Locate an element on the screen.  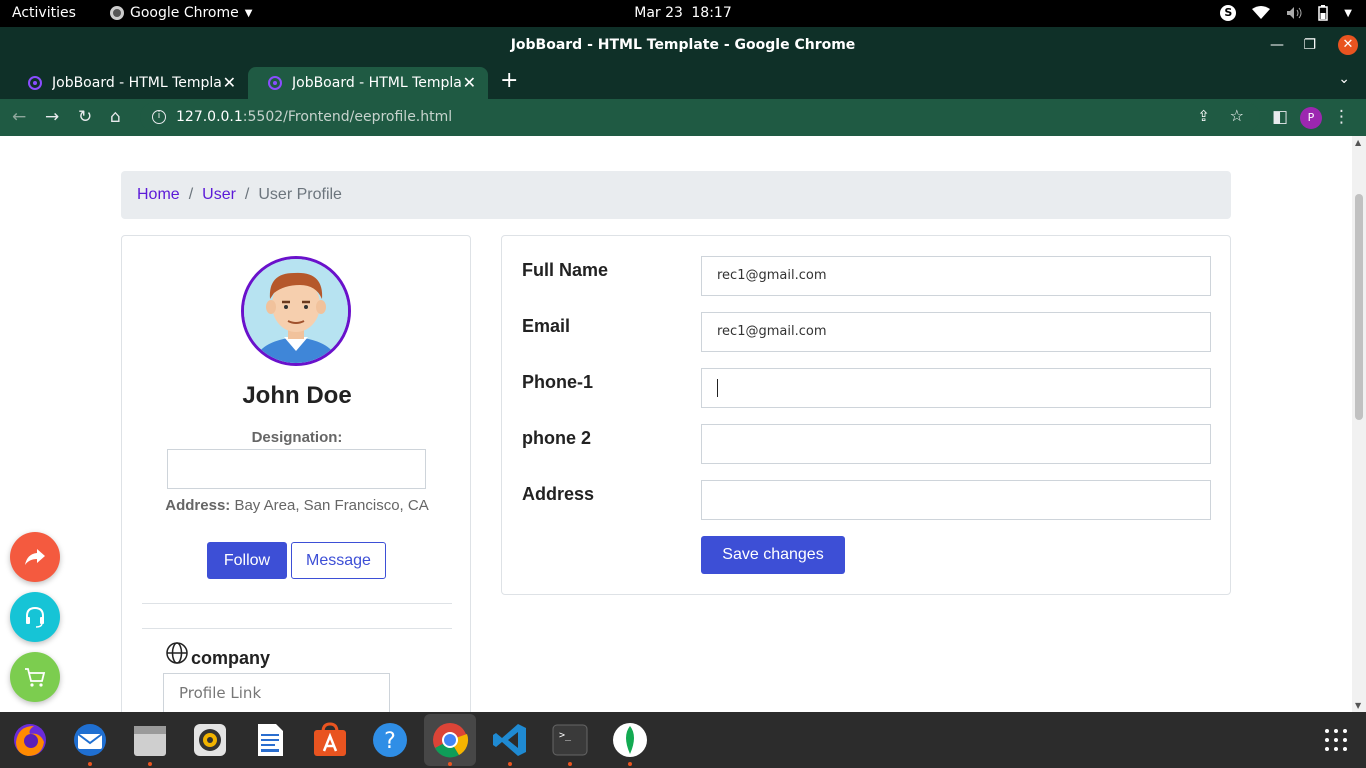
app-store-icon is located at coordinates (330, 740).